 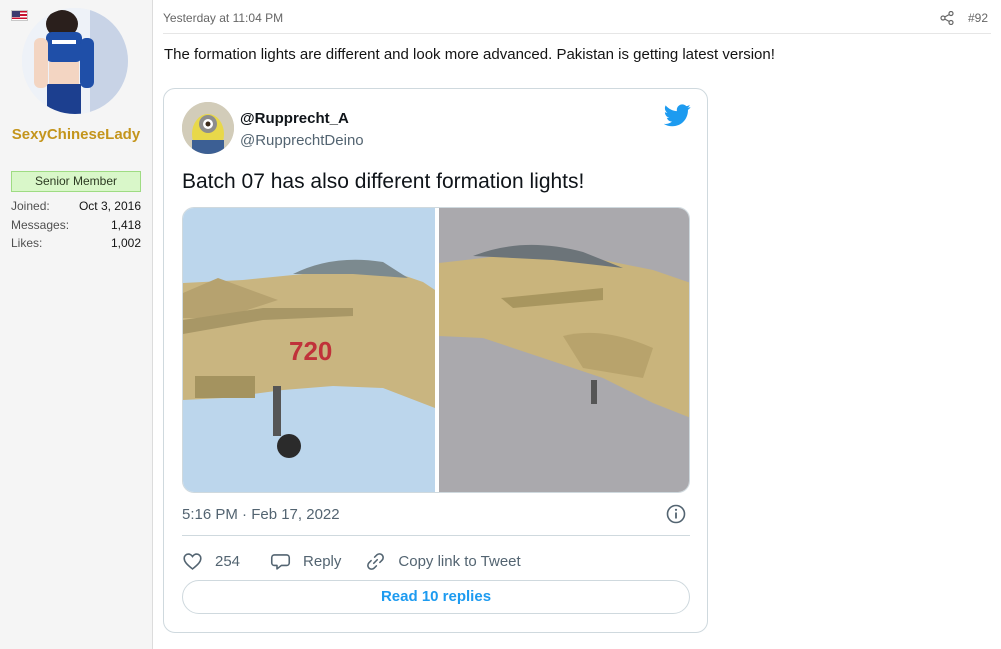 I want to click on tweet-copy-link-button: Copy link to Tweet, so click(x=443, y=561).